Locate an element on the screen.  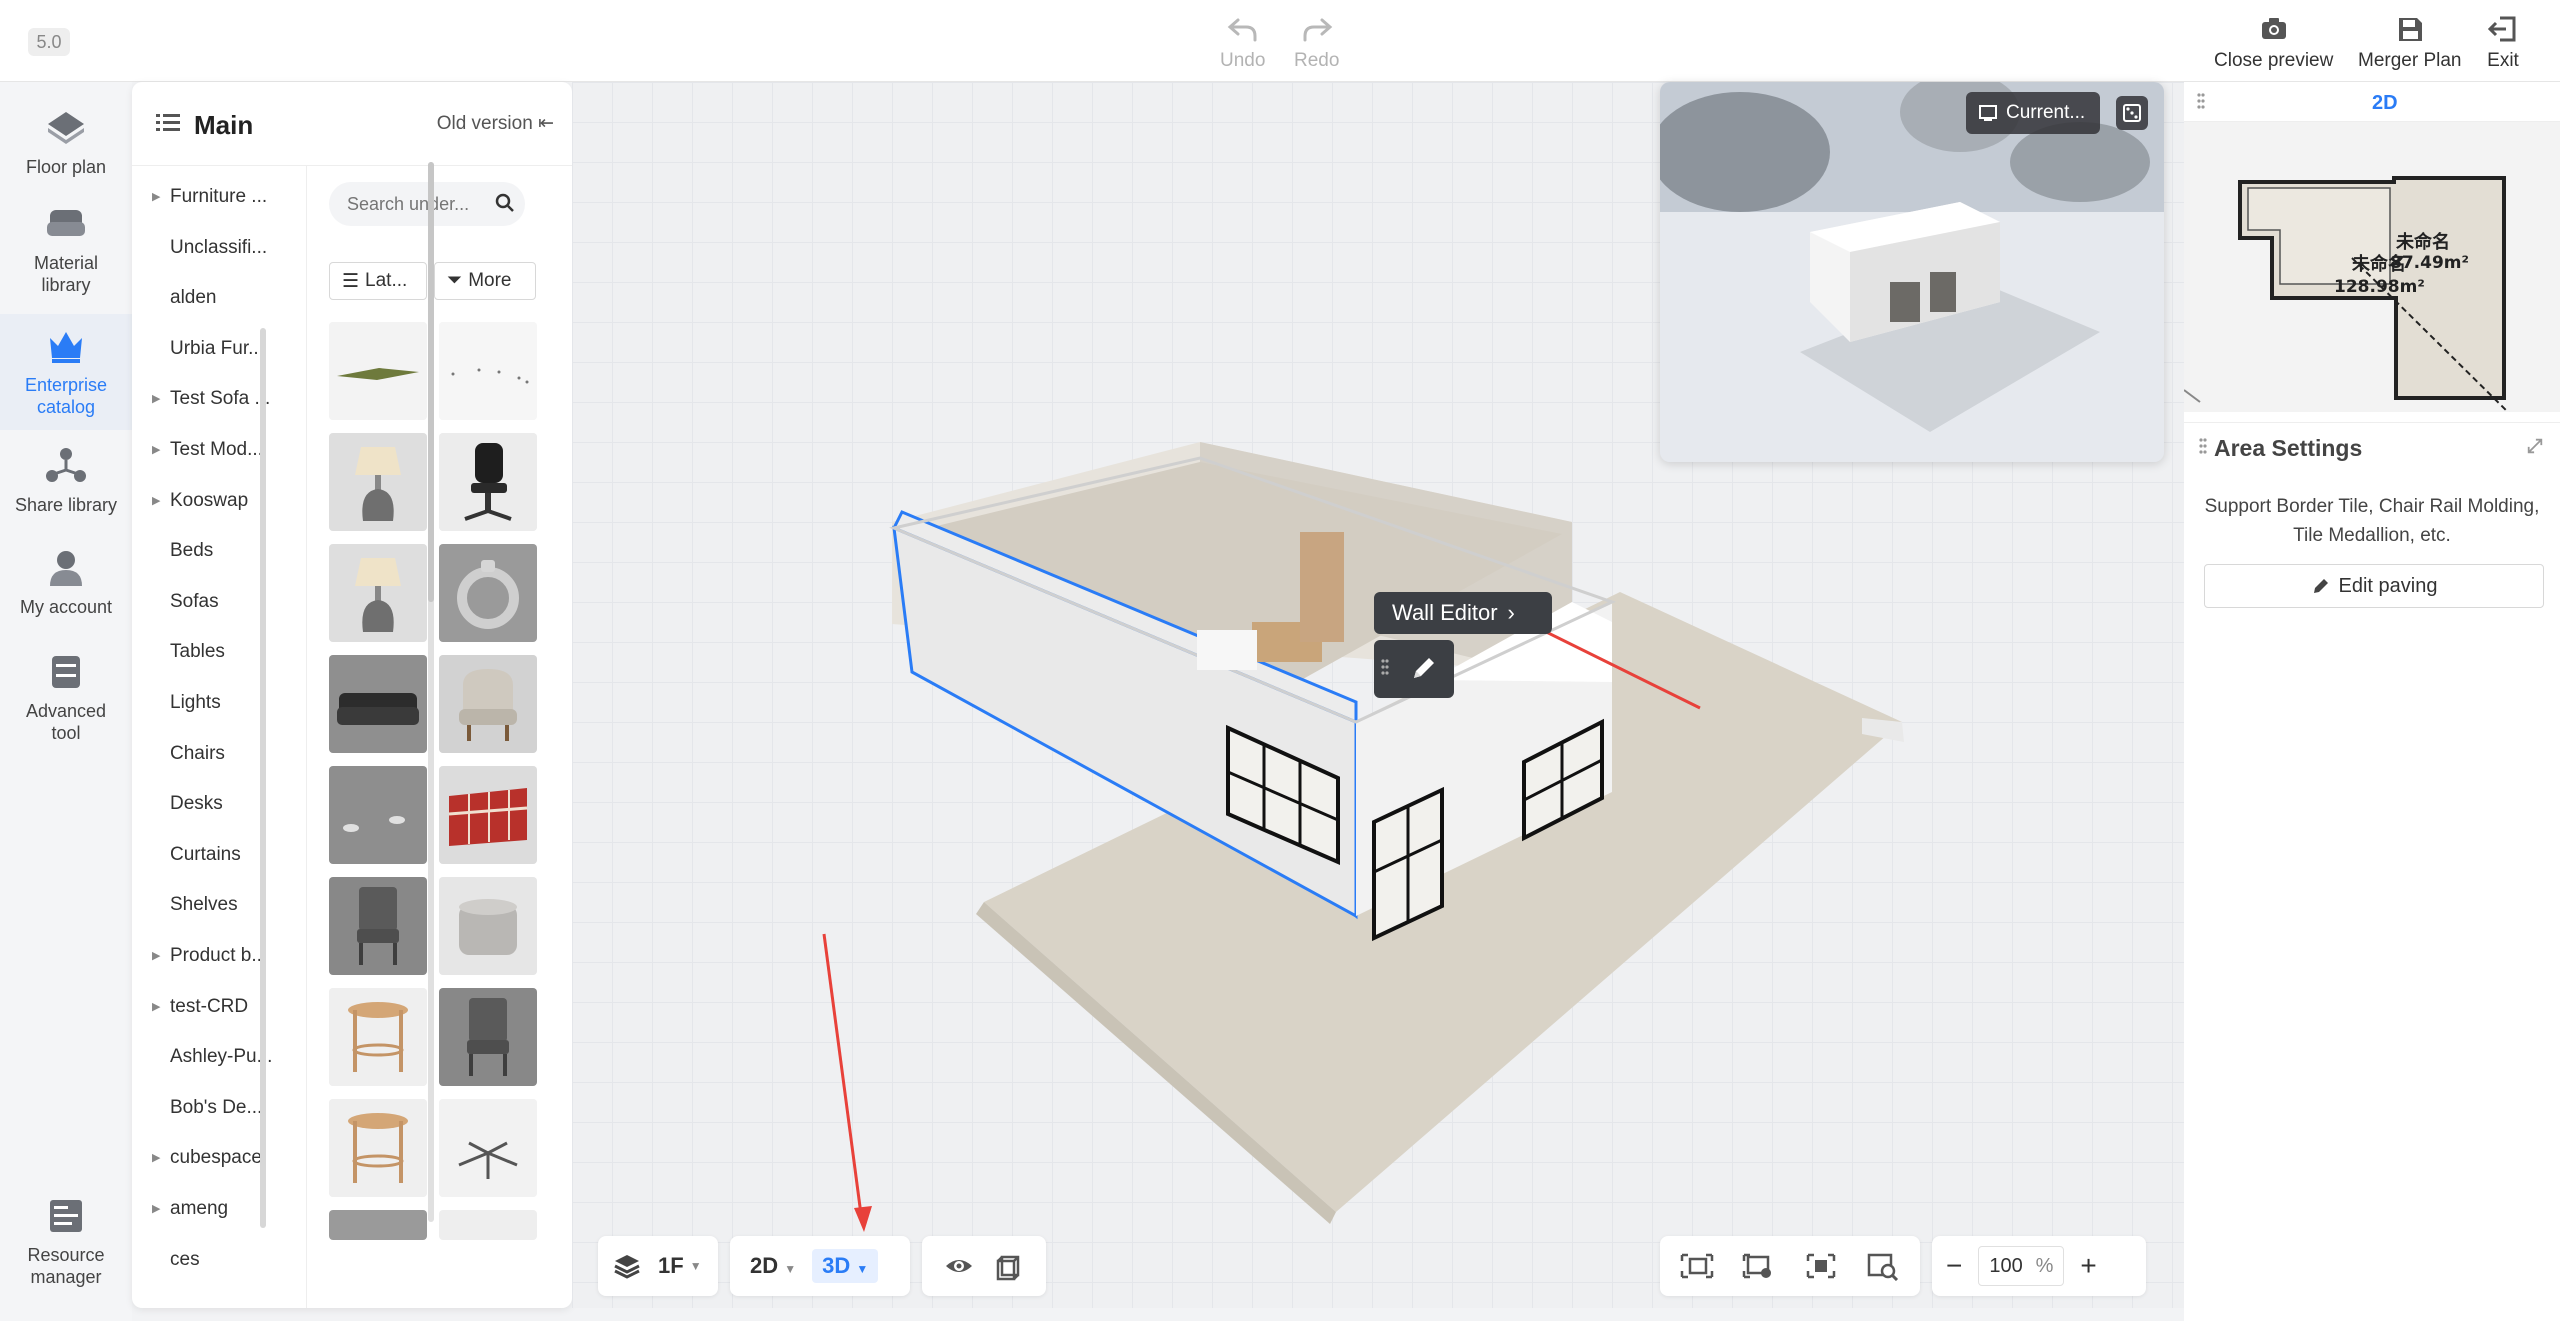
focus-icon is located at coordinates (1821, 1266).